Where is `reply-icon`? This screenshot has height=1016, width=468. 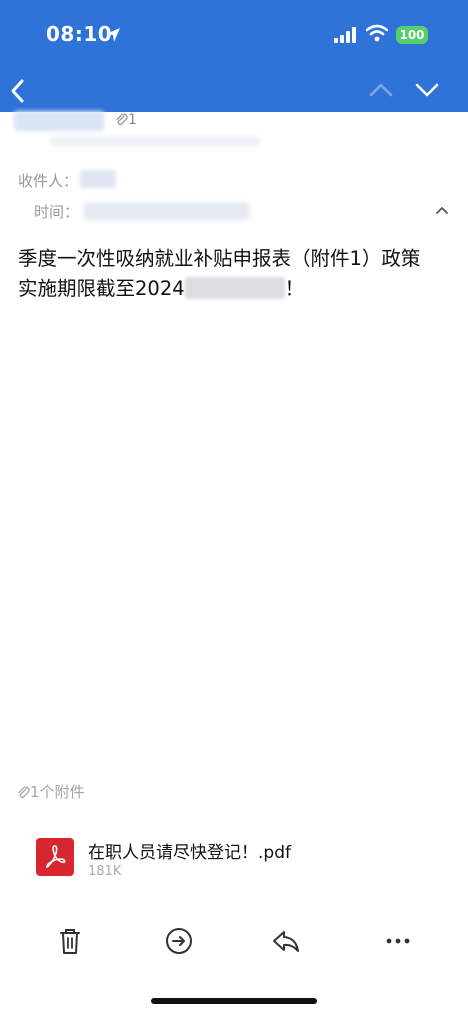 reply-icon is located at coordinates (286, 941).